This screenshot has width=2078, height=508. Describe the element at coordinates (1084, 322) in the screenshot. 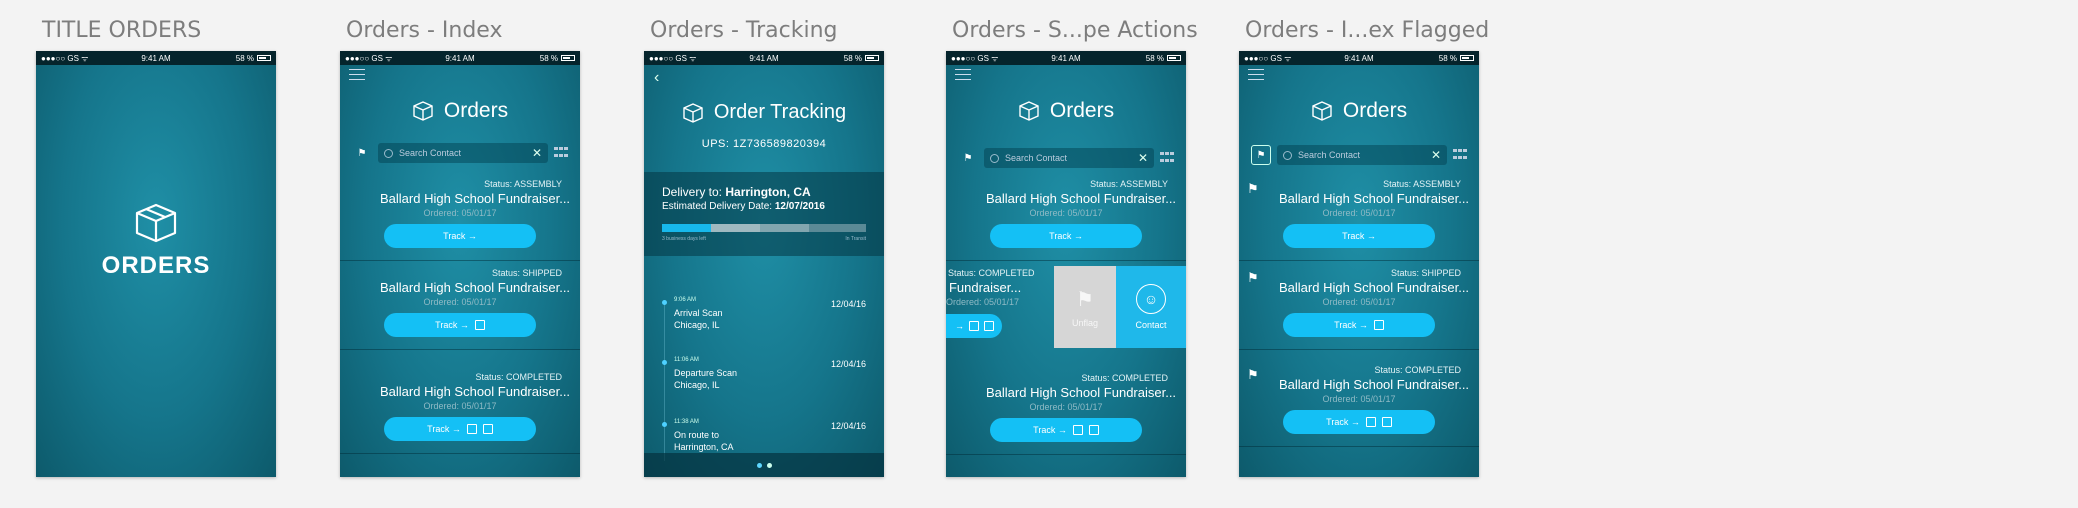

I see `unflag-label: Unflag` at that location.